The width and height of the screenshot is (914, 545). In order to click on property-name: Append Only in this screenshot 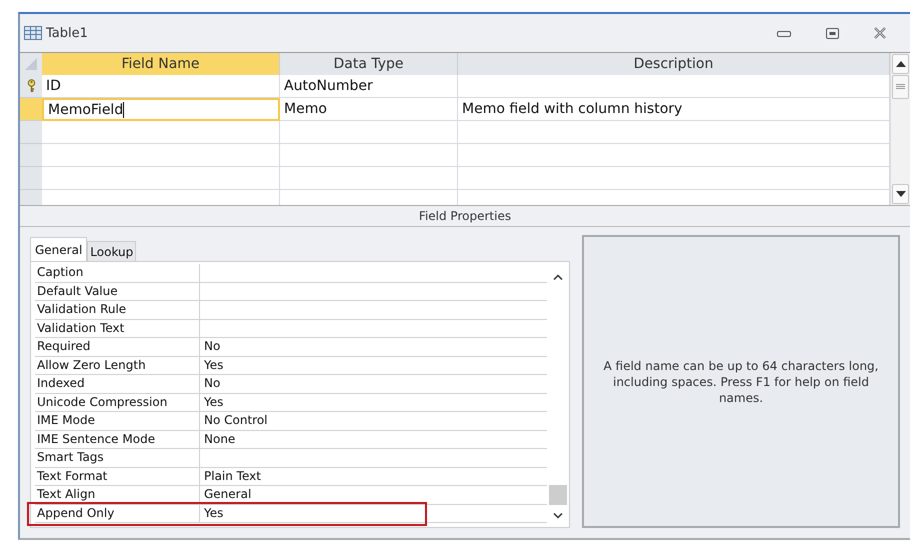, I will do `click(117, 513)`.